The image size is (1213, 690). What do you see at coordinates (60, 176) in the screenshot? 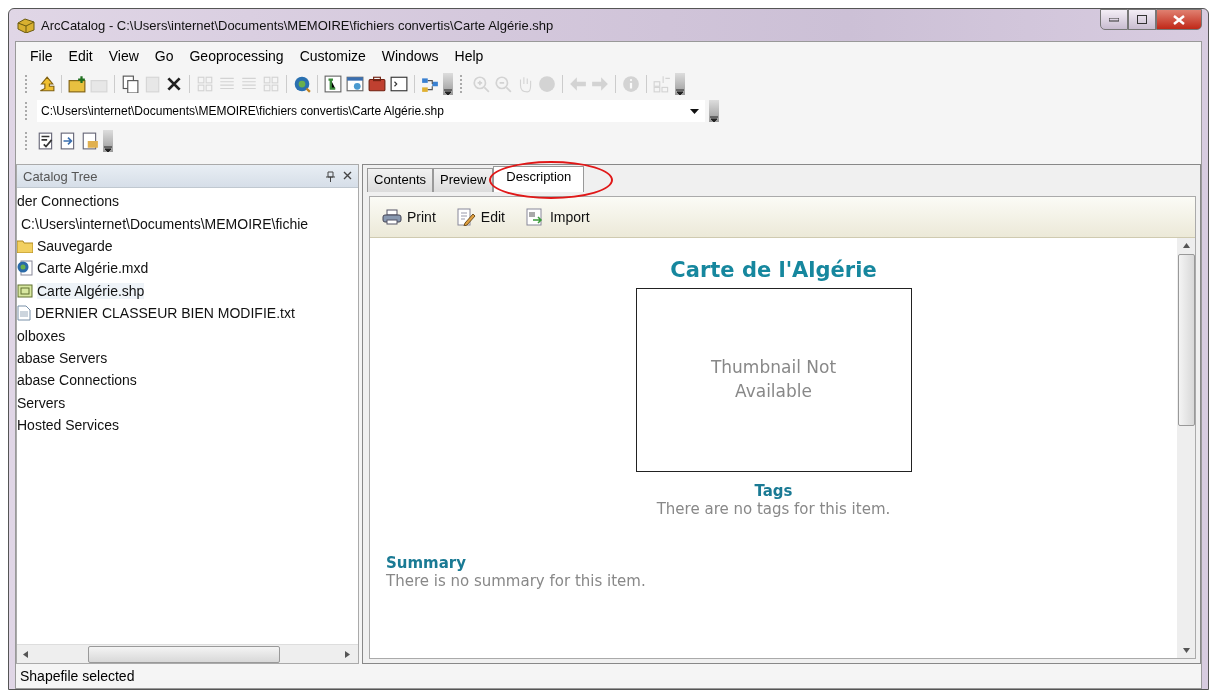
I see `panel-title: Catalog Tree` at bounding box center [60, 176].